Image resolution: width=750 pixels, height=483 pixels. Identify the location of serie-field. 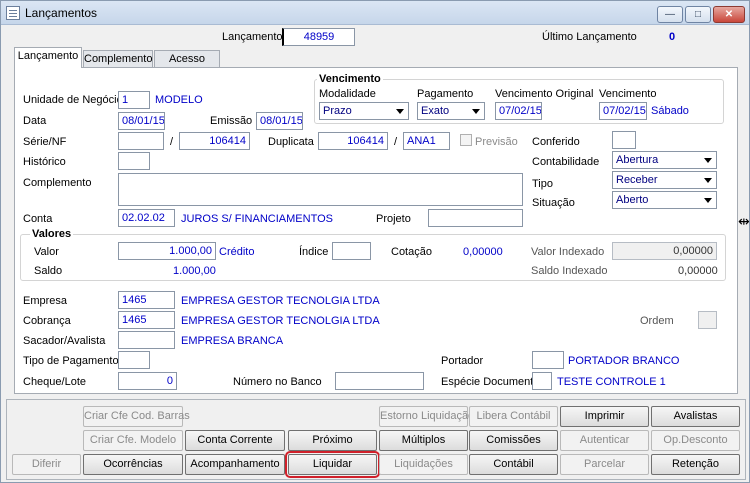
(141, 141).